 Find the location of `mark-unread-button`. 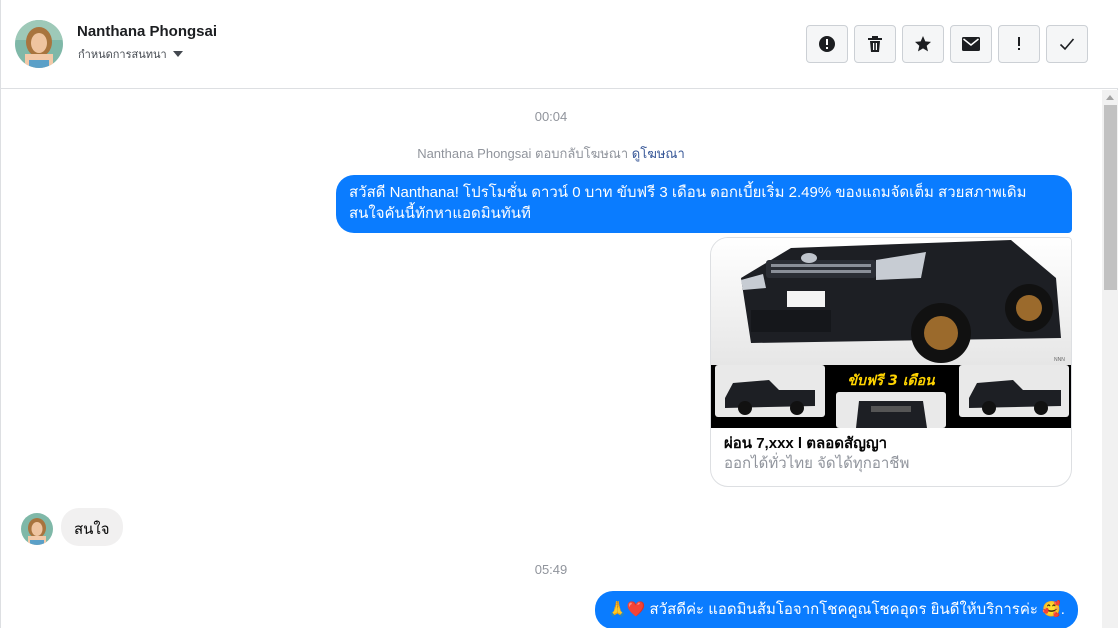

mark-unread-button is located at coordinates (971, 44).